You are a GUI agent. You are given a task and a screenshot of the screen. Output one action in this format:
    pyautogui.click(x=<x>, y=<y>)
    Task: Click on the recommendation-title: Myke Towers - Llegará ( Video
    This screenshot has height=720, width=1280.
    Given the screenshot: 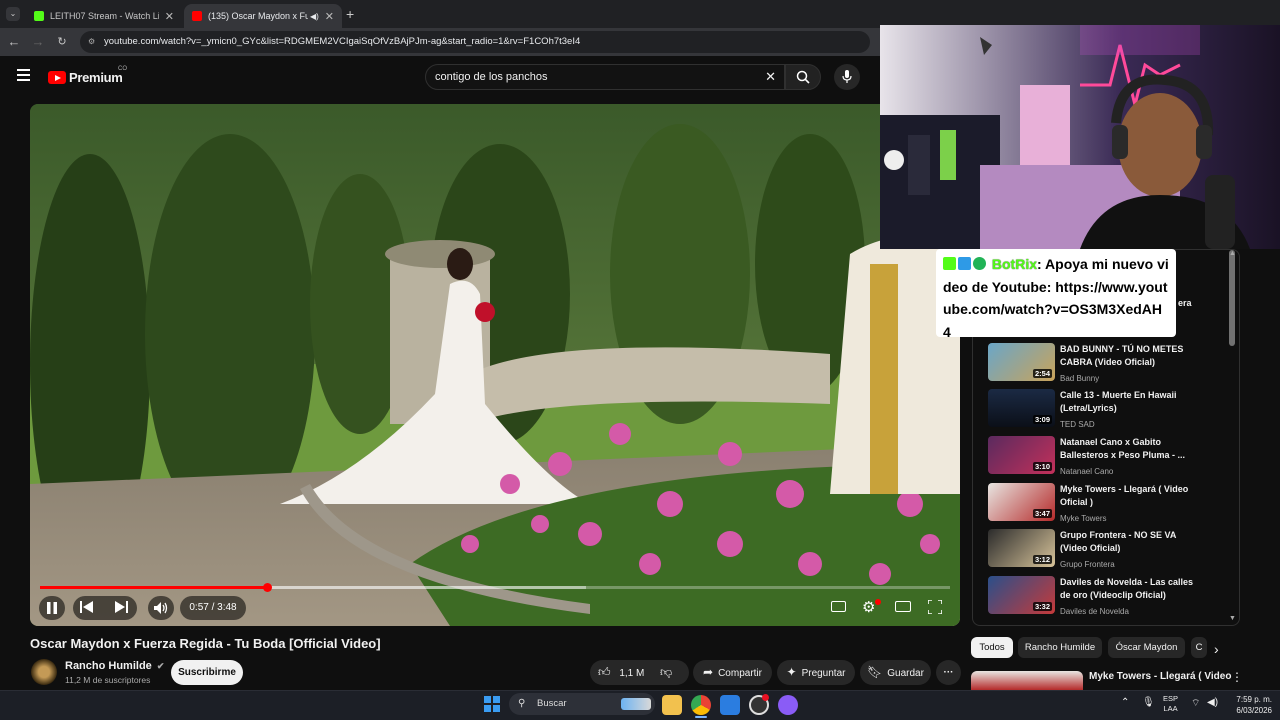 What is the action you would take?
    pyautogui.click(x=1160, y=676)
    